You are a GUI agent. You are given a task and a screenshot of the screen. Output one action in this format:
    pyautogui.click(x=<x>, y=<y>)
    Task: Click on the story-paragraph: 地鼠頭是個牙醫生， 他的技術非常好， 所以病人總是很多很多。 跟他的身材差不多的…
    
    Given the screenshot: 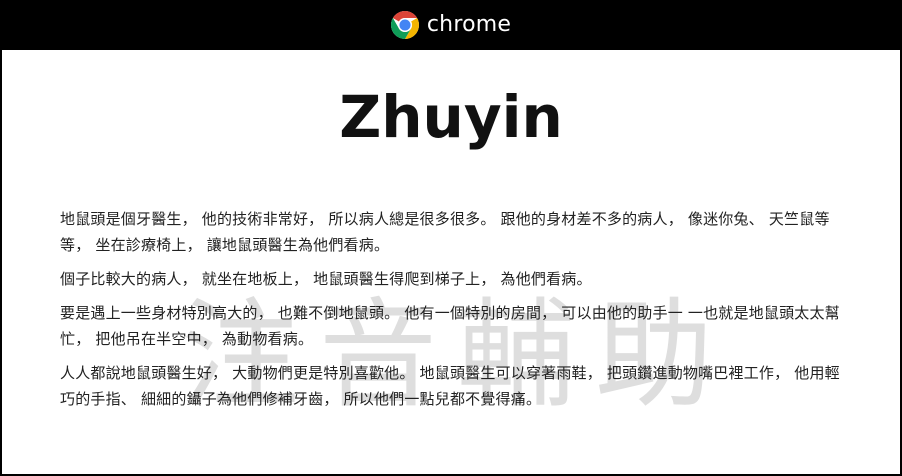 What is the action you would take?
    pyautogui.click(x=445, y=232)
    